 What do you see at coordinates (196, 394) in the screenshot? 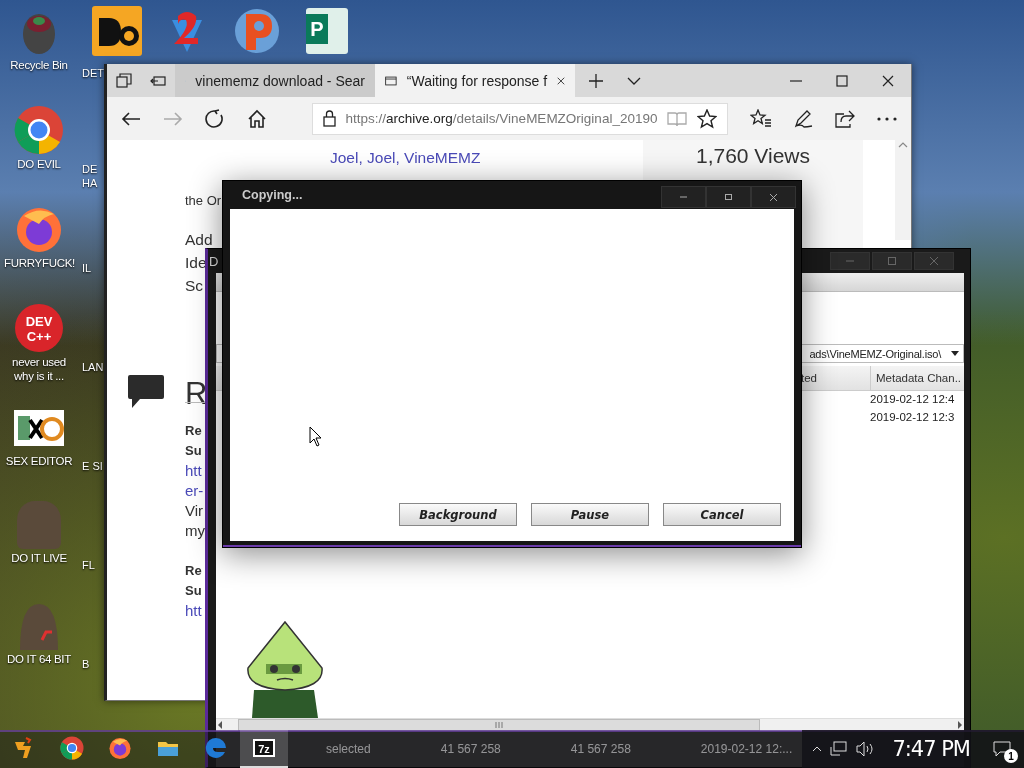
I see `section-heading: R` at bounding box center [196, 394].